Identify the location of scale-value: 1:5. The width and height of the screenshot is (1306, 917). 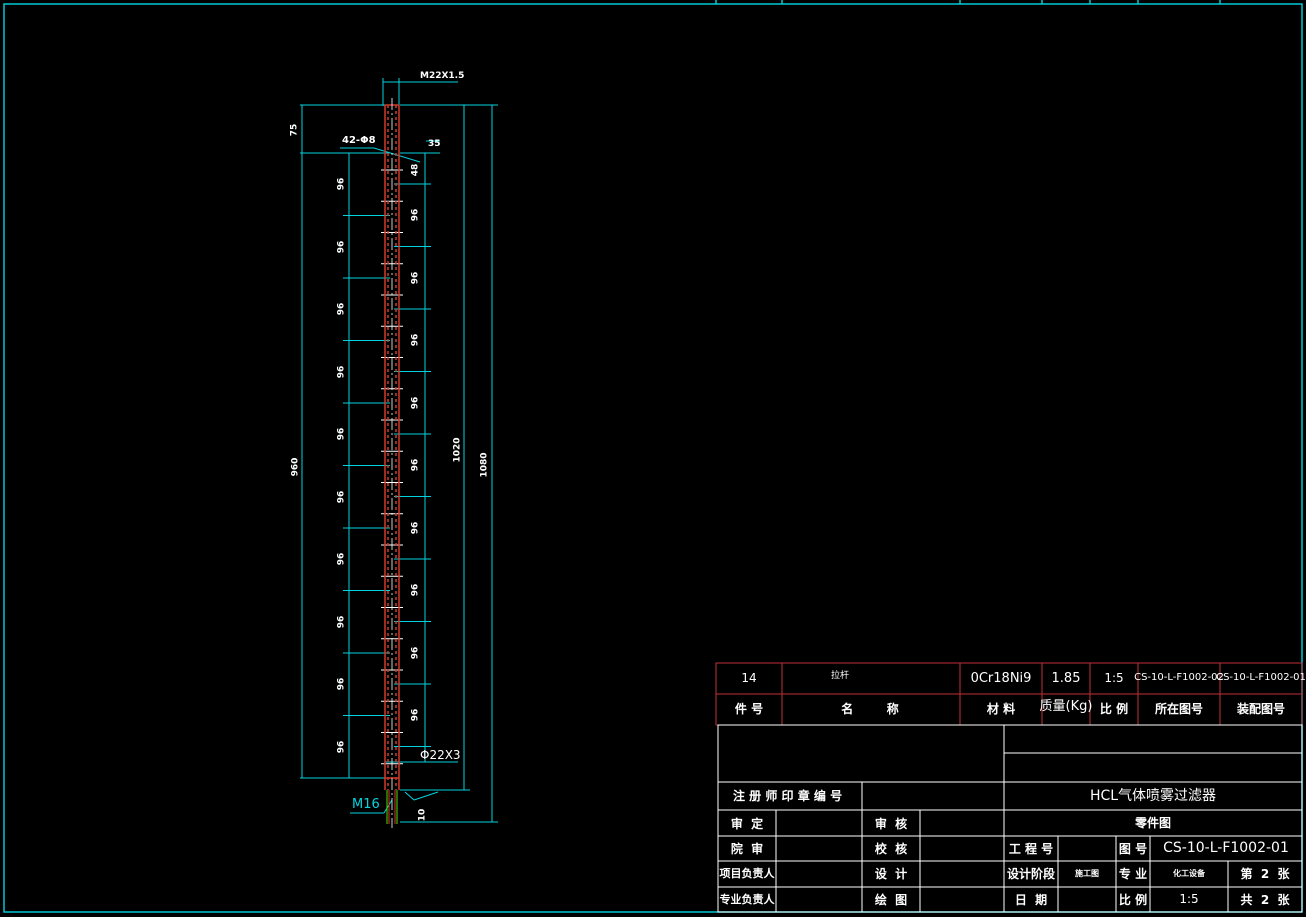
(1189, 899).